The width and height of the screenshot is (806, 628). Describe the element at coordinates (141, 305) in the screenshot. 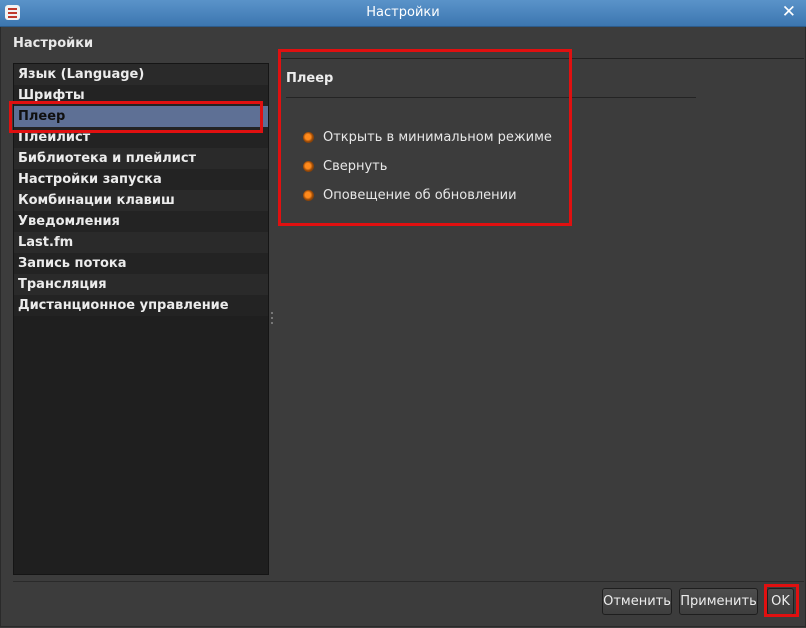

I see `sidebar-item-remote-control: Дистанционное управление` at that location.